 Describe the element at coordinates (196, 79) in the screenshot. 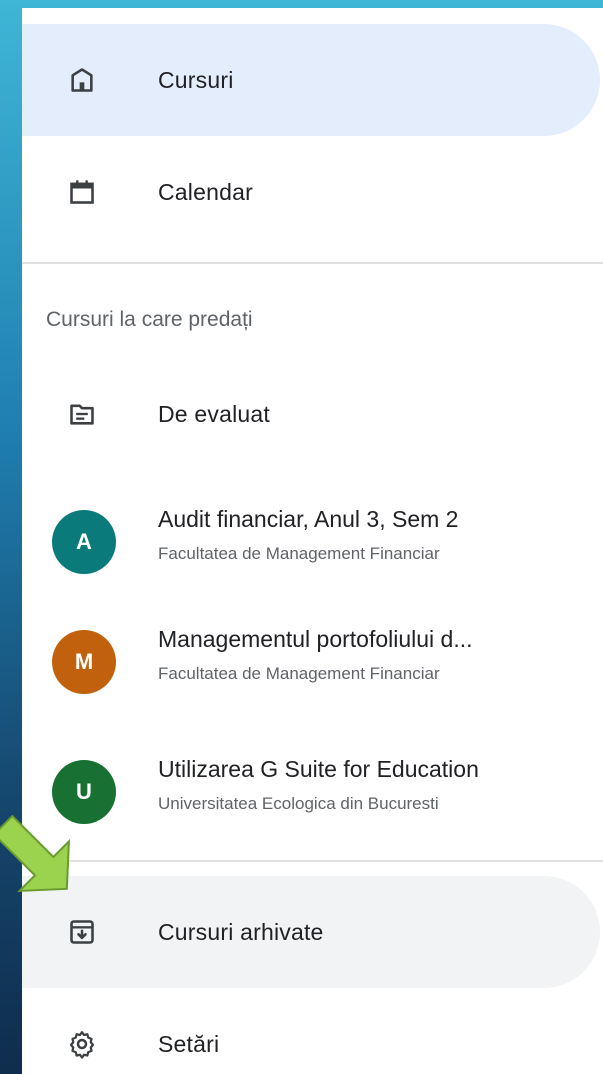

I see `nav-item-courses-label: Cursuri` at that location.